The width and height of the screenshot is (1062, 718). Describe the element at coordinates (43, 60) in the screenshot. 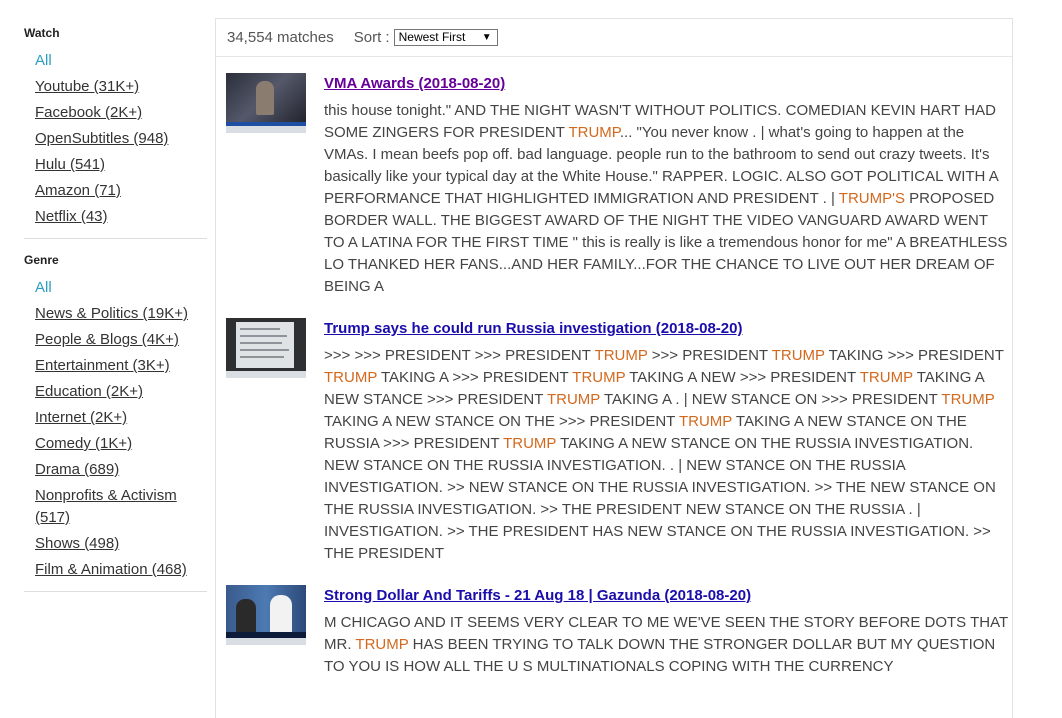

I see `watch-filter-link: All` at that location.